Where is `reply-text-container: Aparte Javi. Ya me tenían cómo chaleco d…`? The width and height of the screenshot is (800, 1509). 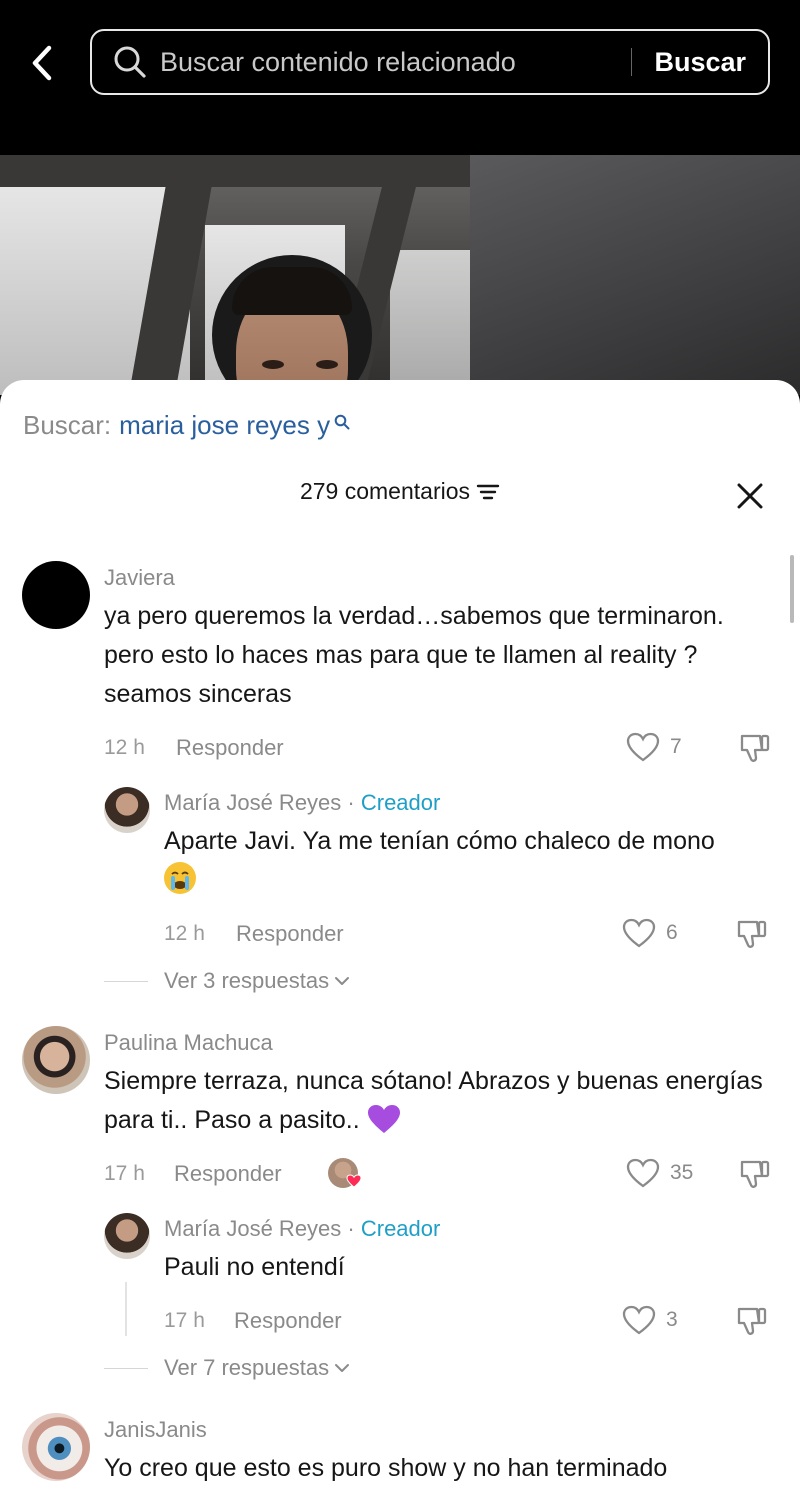 reply-text-container: Aparte Javi. Ya me tenían cómo chaleco d… is located at coordinates (454, 861).